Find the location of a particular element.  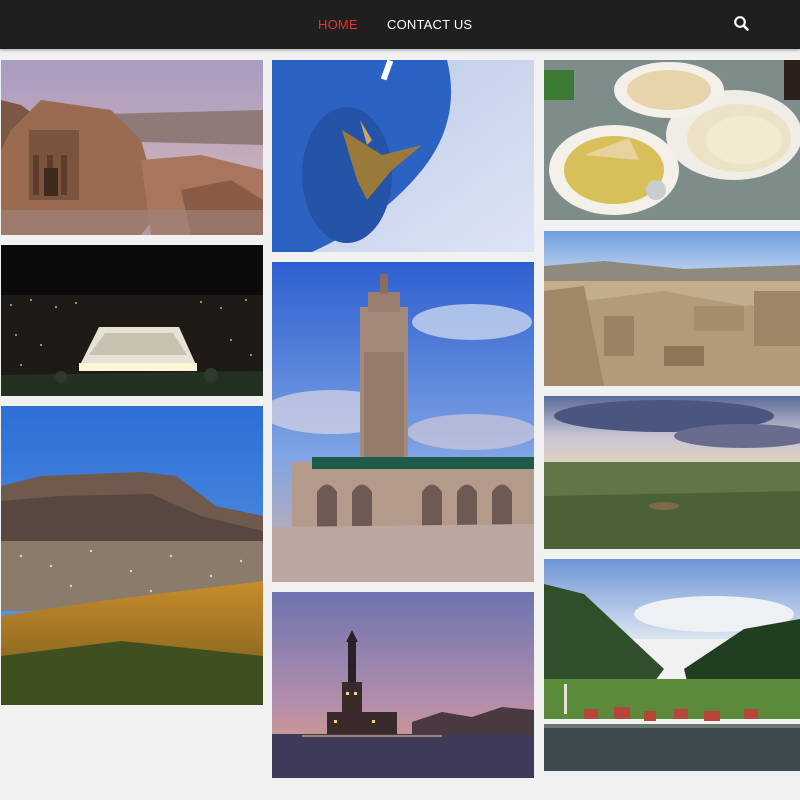

gallery-photo-blue-wall-sculpture is located at coordinates (403, 156).